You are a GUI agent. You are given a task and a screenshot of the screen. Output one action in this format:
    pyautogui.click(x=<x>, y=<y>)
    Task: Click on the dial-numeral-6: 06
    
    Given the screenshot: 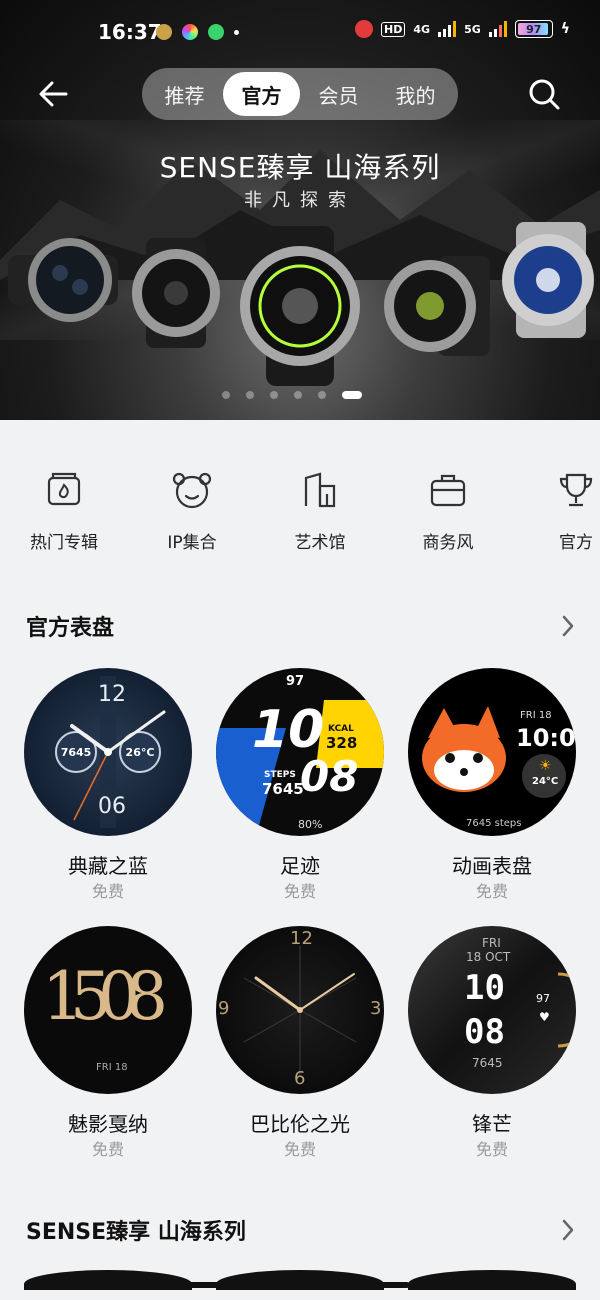 What is the action you would take?
    pyautogui.click(x=112, y=806)
    